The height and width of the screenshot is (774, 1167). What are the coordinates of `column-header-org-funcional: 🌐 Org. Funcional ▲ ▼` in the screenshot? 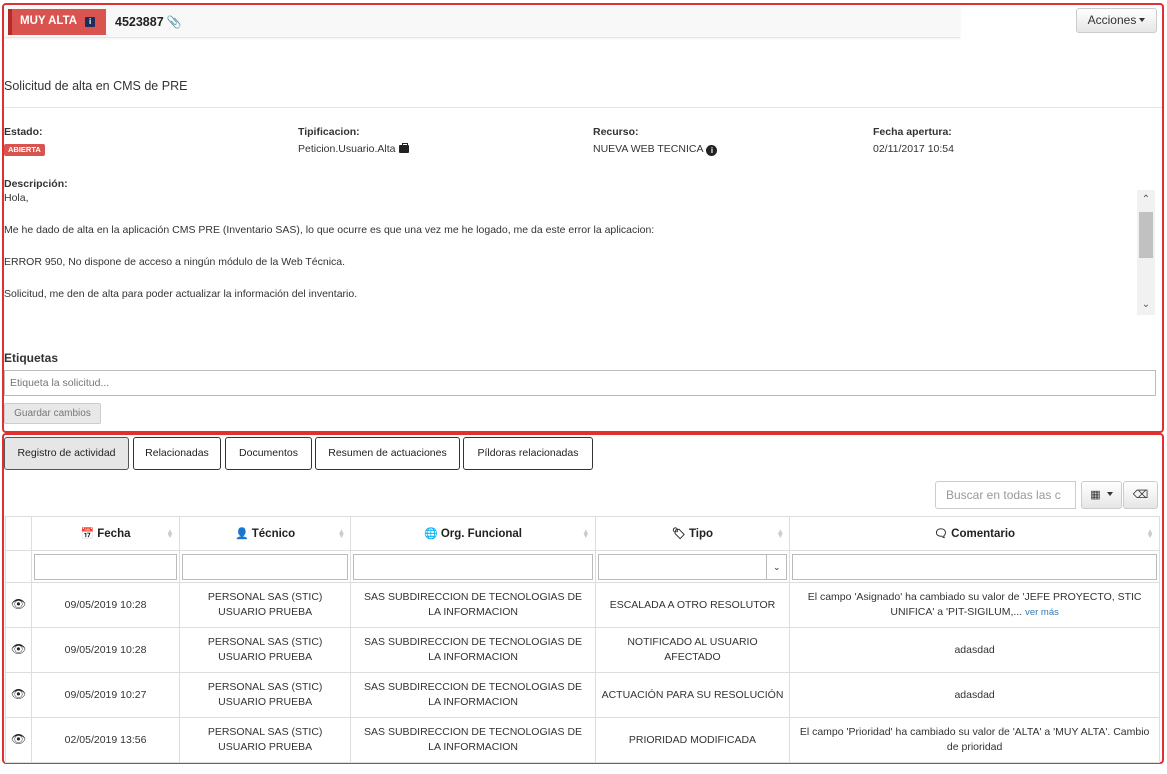 It's located at (473, 533).